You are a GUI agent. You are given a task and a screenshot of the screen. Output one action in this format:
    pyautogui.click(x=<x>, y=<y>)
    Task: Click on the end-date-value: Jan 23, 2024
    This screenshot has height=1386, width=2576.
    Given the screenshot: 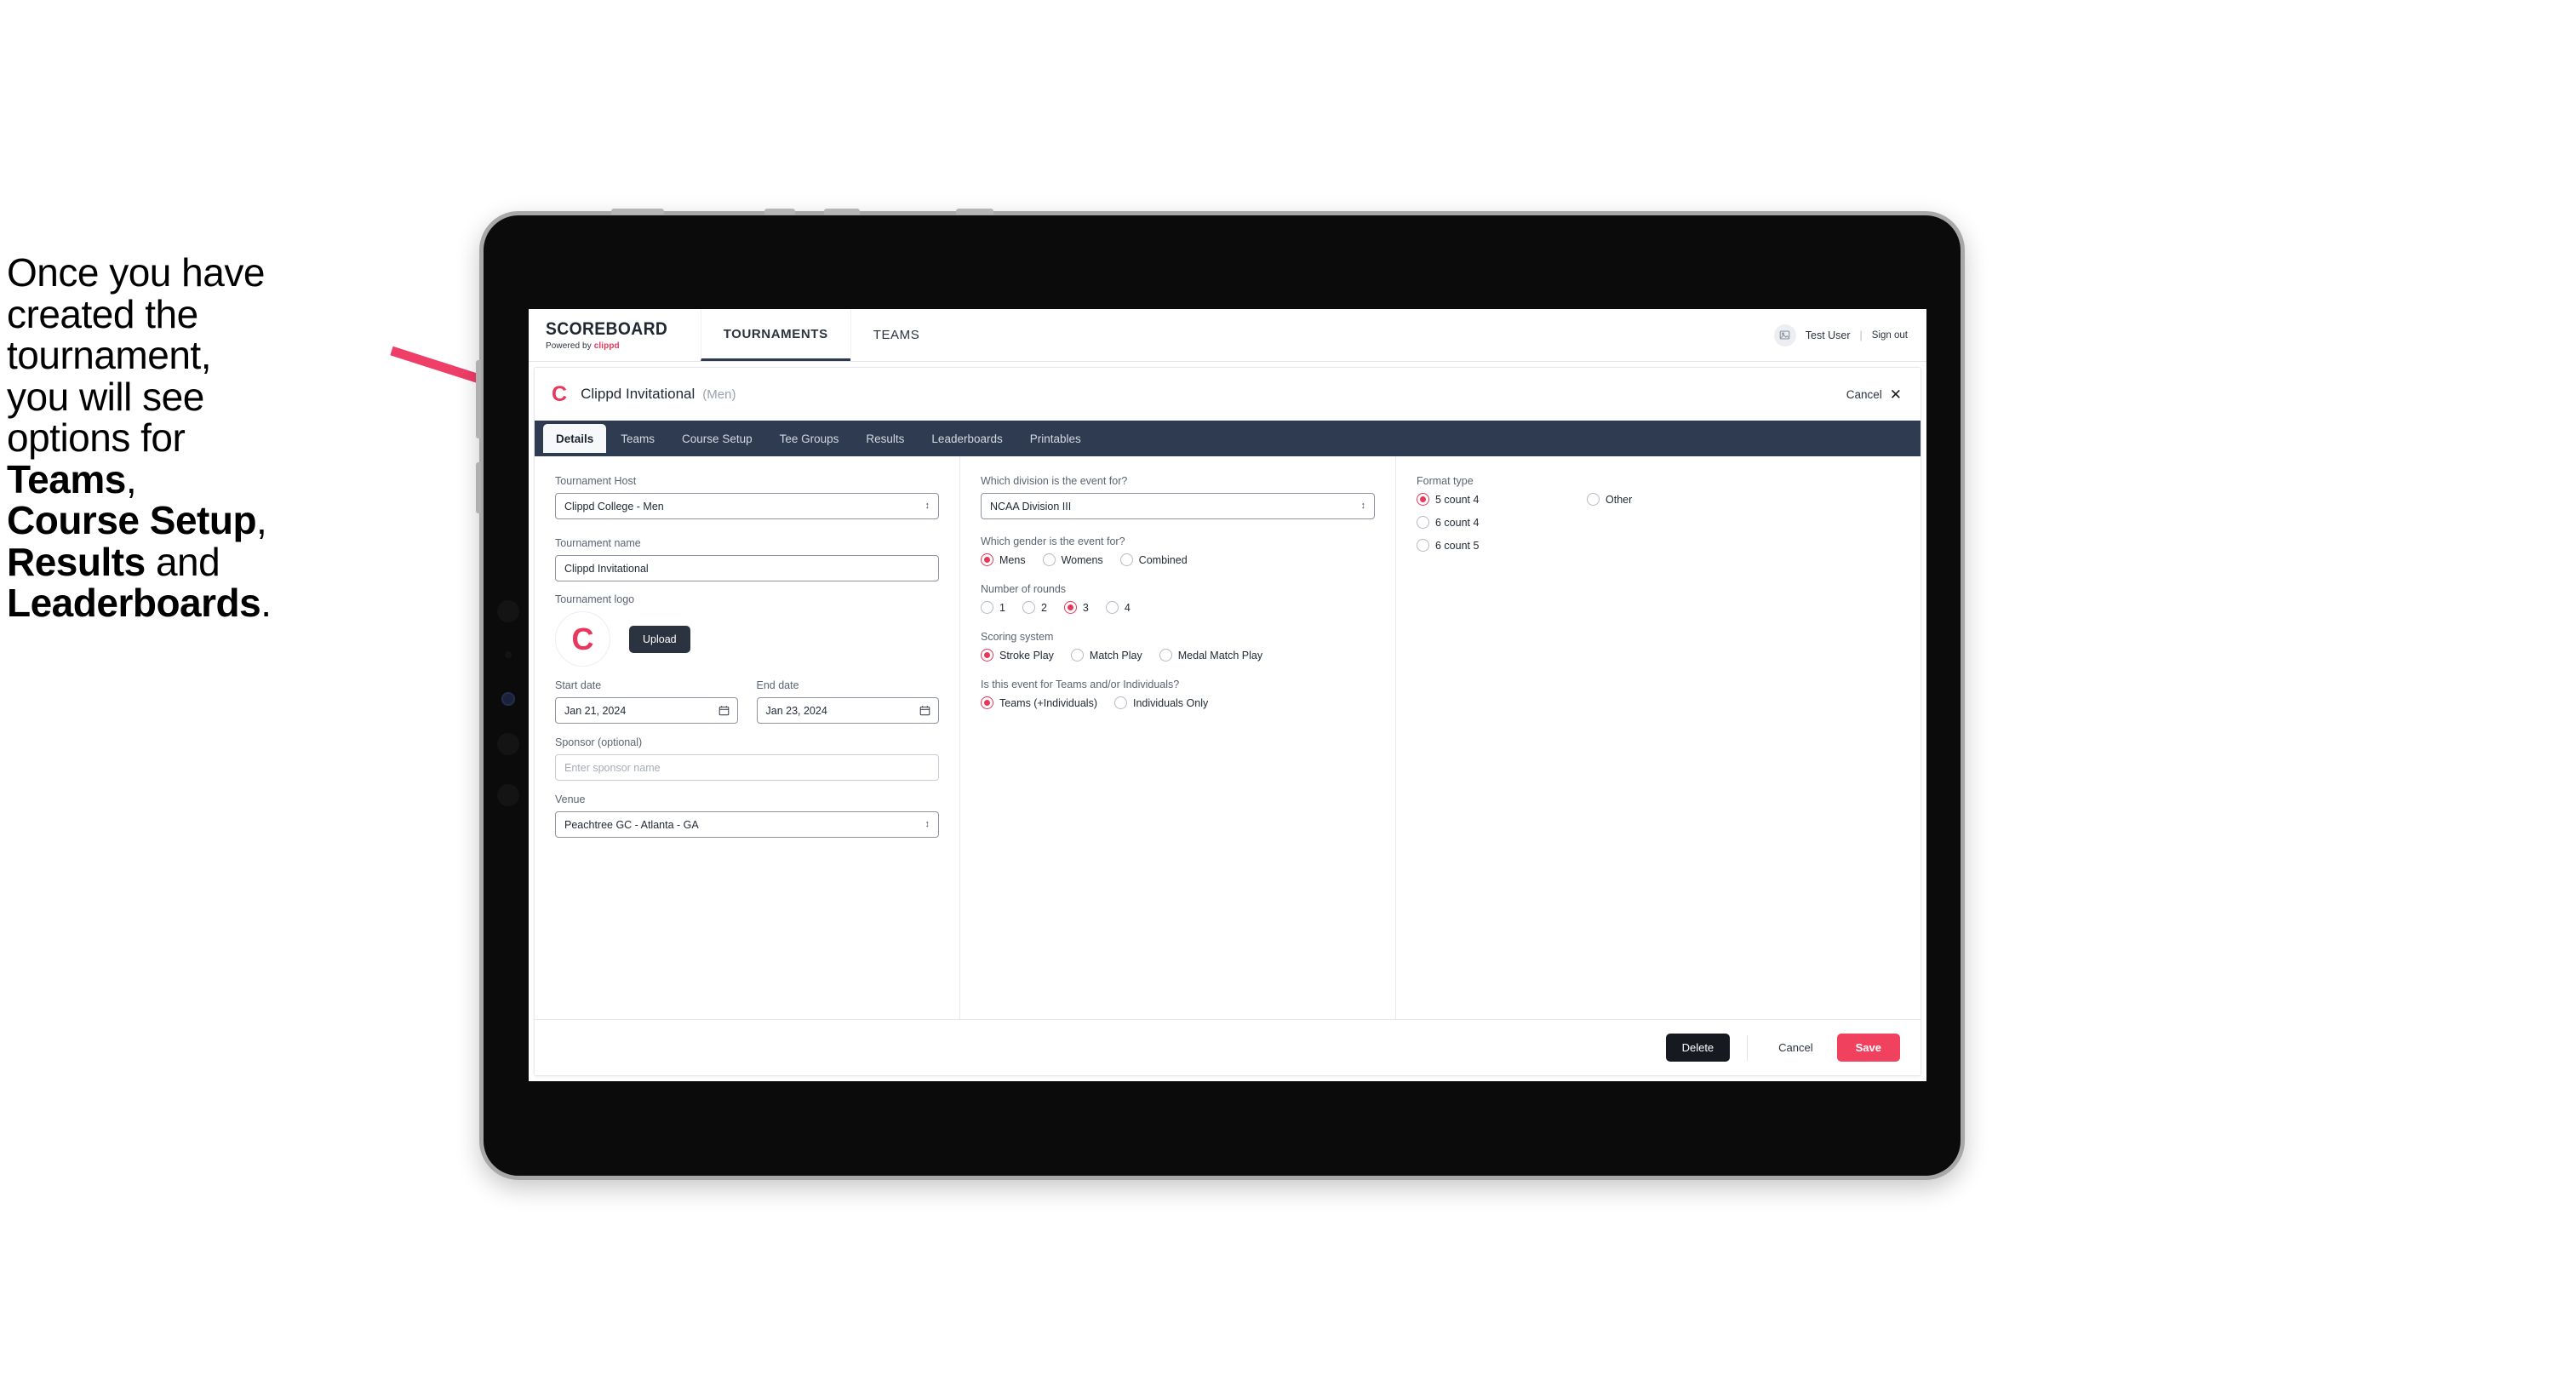 What is the action you would take?
    pyautogui.click(x=796, y=710)
    